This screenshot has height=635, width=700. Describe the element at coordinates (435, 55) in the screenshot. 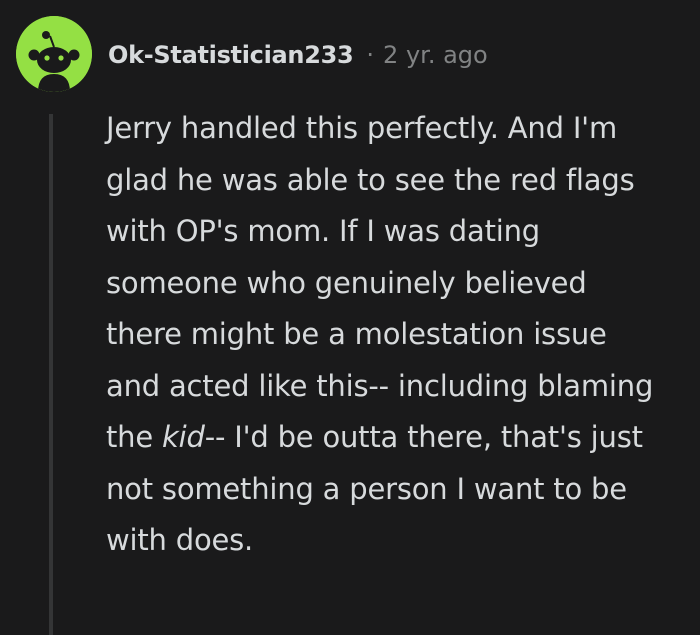

I see `comment-timestamp: 2 yr. ago` at that location.